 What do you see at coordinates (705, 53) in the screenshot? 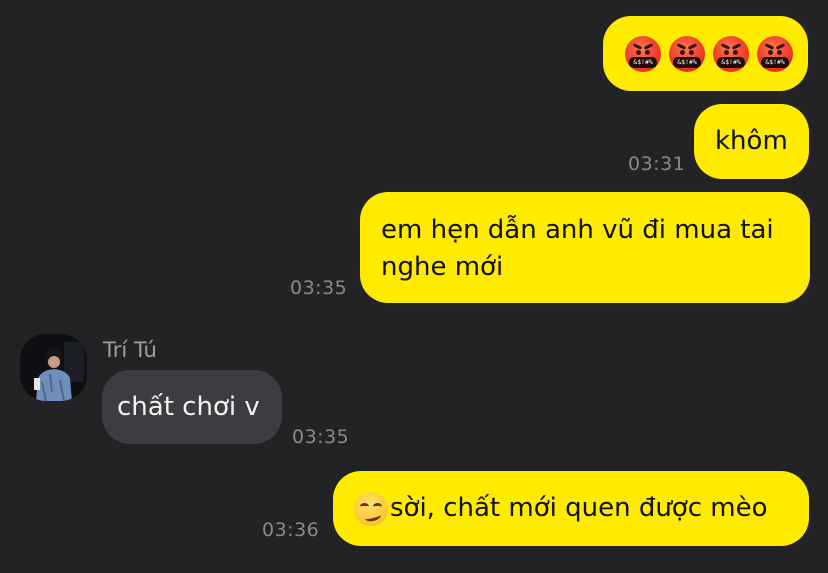
I see `message-bubble-emoji: &$!#% &$!#% &$!#% &$!#%` at bounding box center [705, 53].